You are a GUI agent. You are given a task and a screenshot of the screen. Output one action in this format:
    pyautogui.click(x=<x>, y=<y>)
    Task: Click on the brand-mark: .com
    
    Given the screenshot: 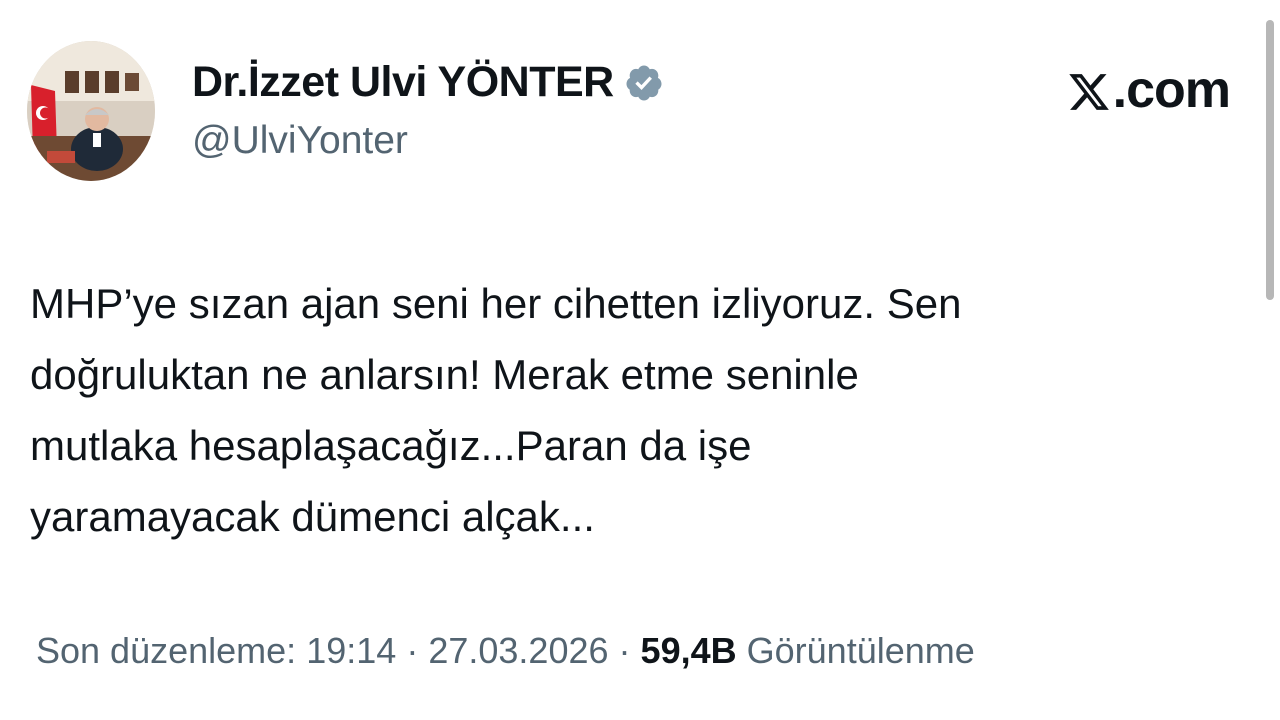 What is the action you would take?
    pyautogui.click(x=1149, y=90)
    